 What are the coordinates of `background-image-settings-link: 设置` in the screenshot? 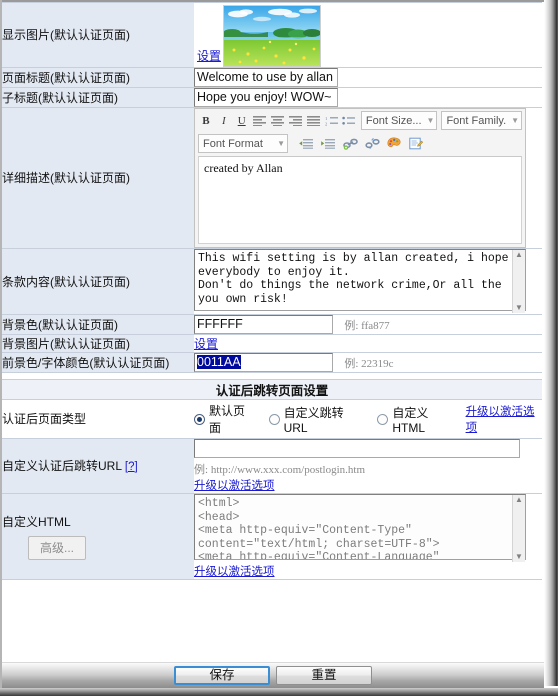 It's located at (206, 344).